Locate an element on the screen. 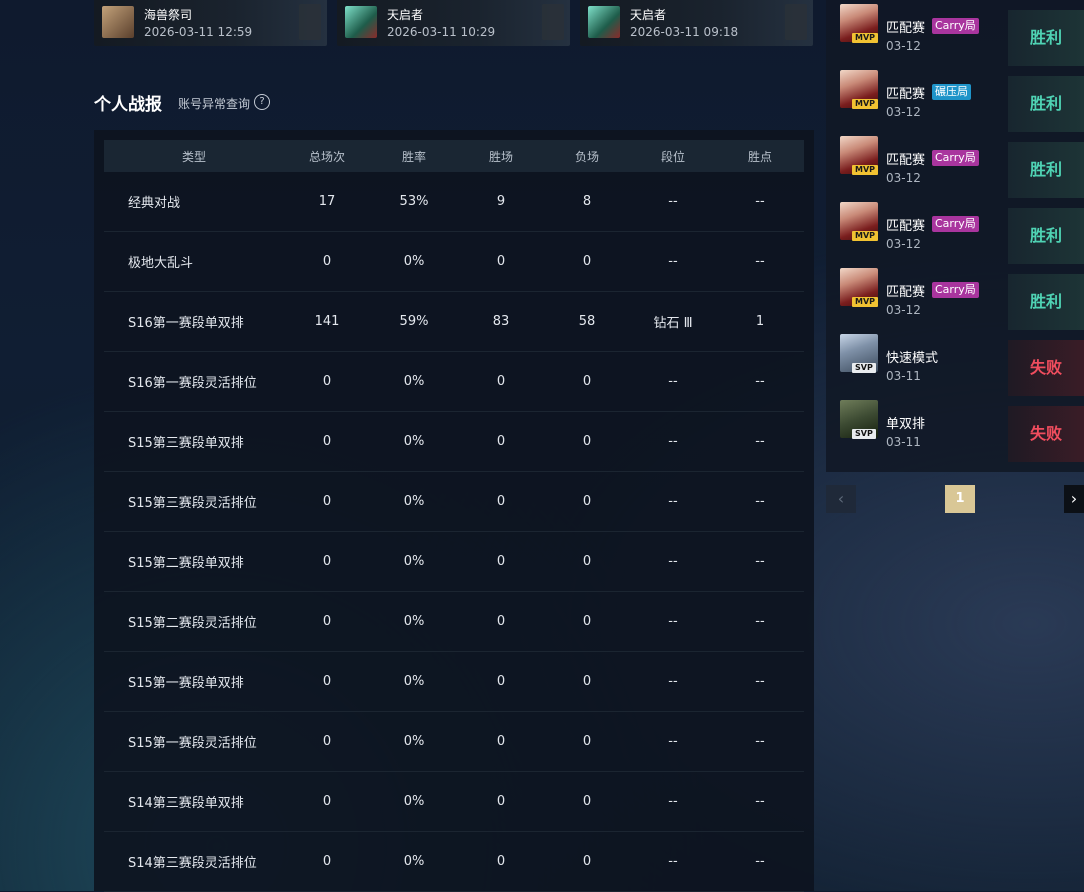 The height and width of the screenshot is (892, 1084). champion-name: 海兽祭司 is located at coordinates (168, 15).